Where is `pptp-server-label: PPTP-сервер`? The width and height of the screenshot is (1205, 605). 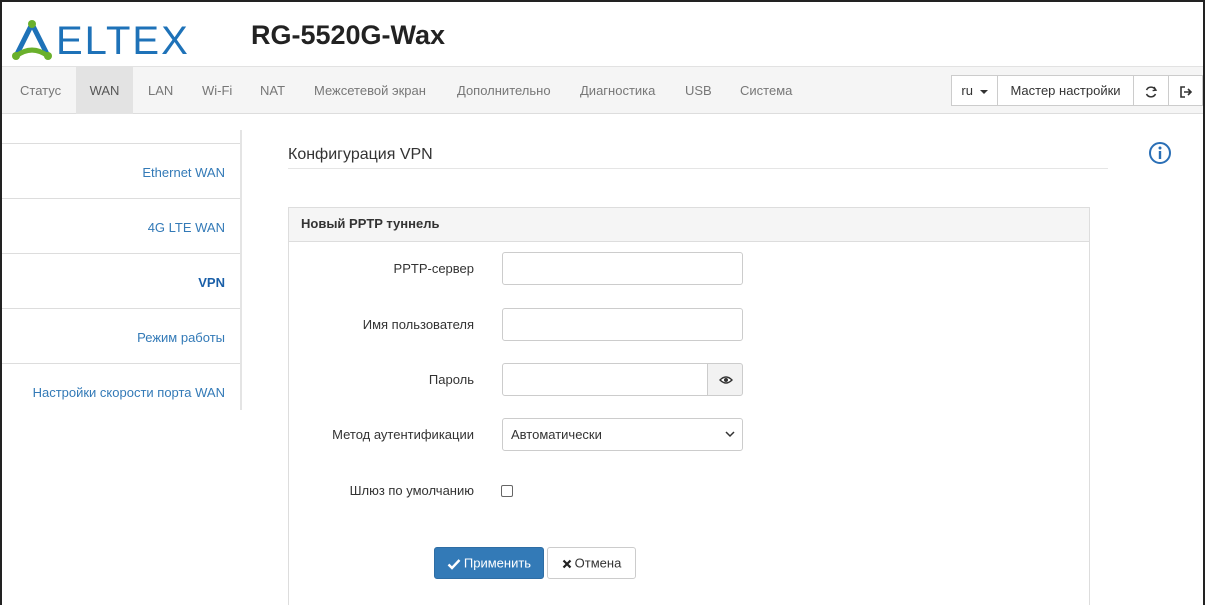 pptp-server-label: PPTP-сервер is located at coordinates (433, 268).